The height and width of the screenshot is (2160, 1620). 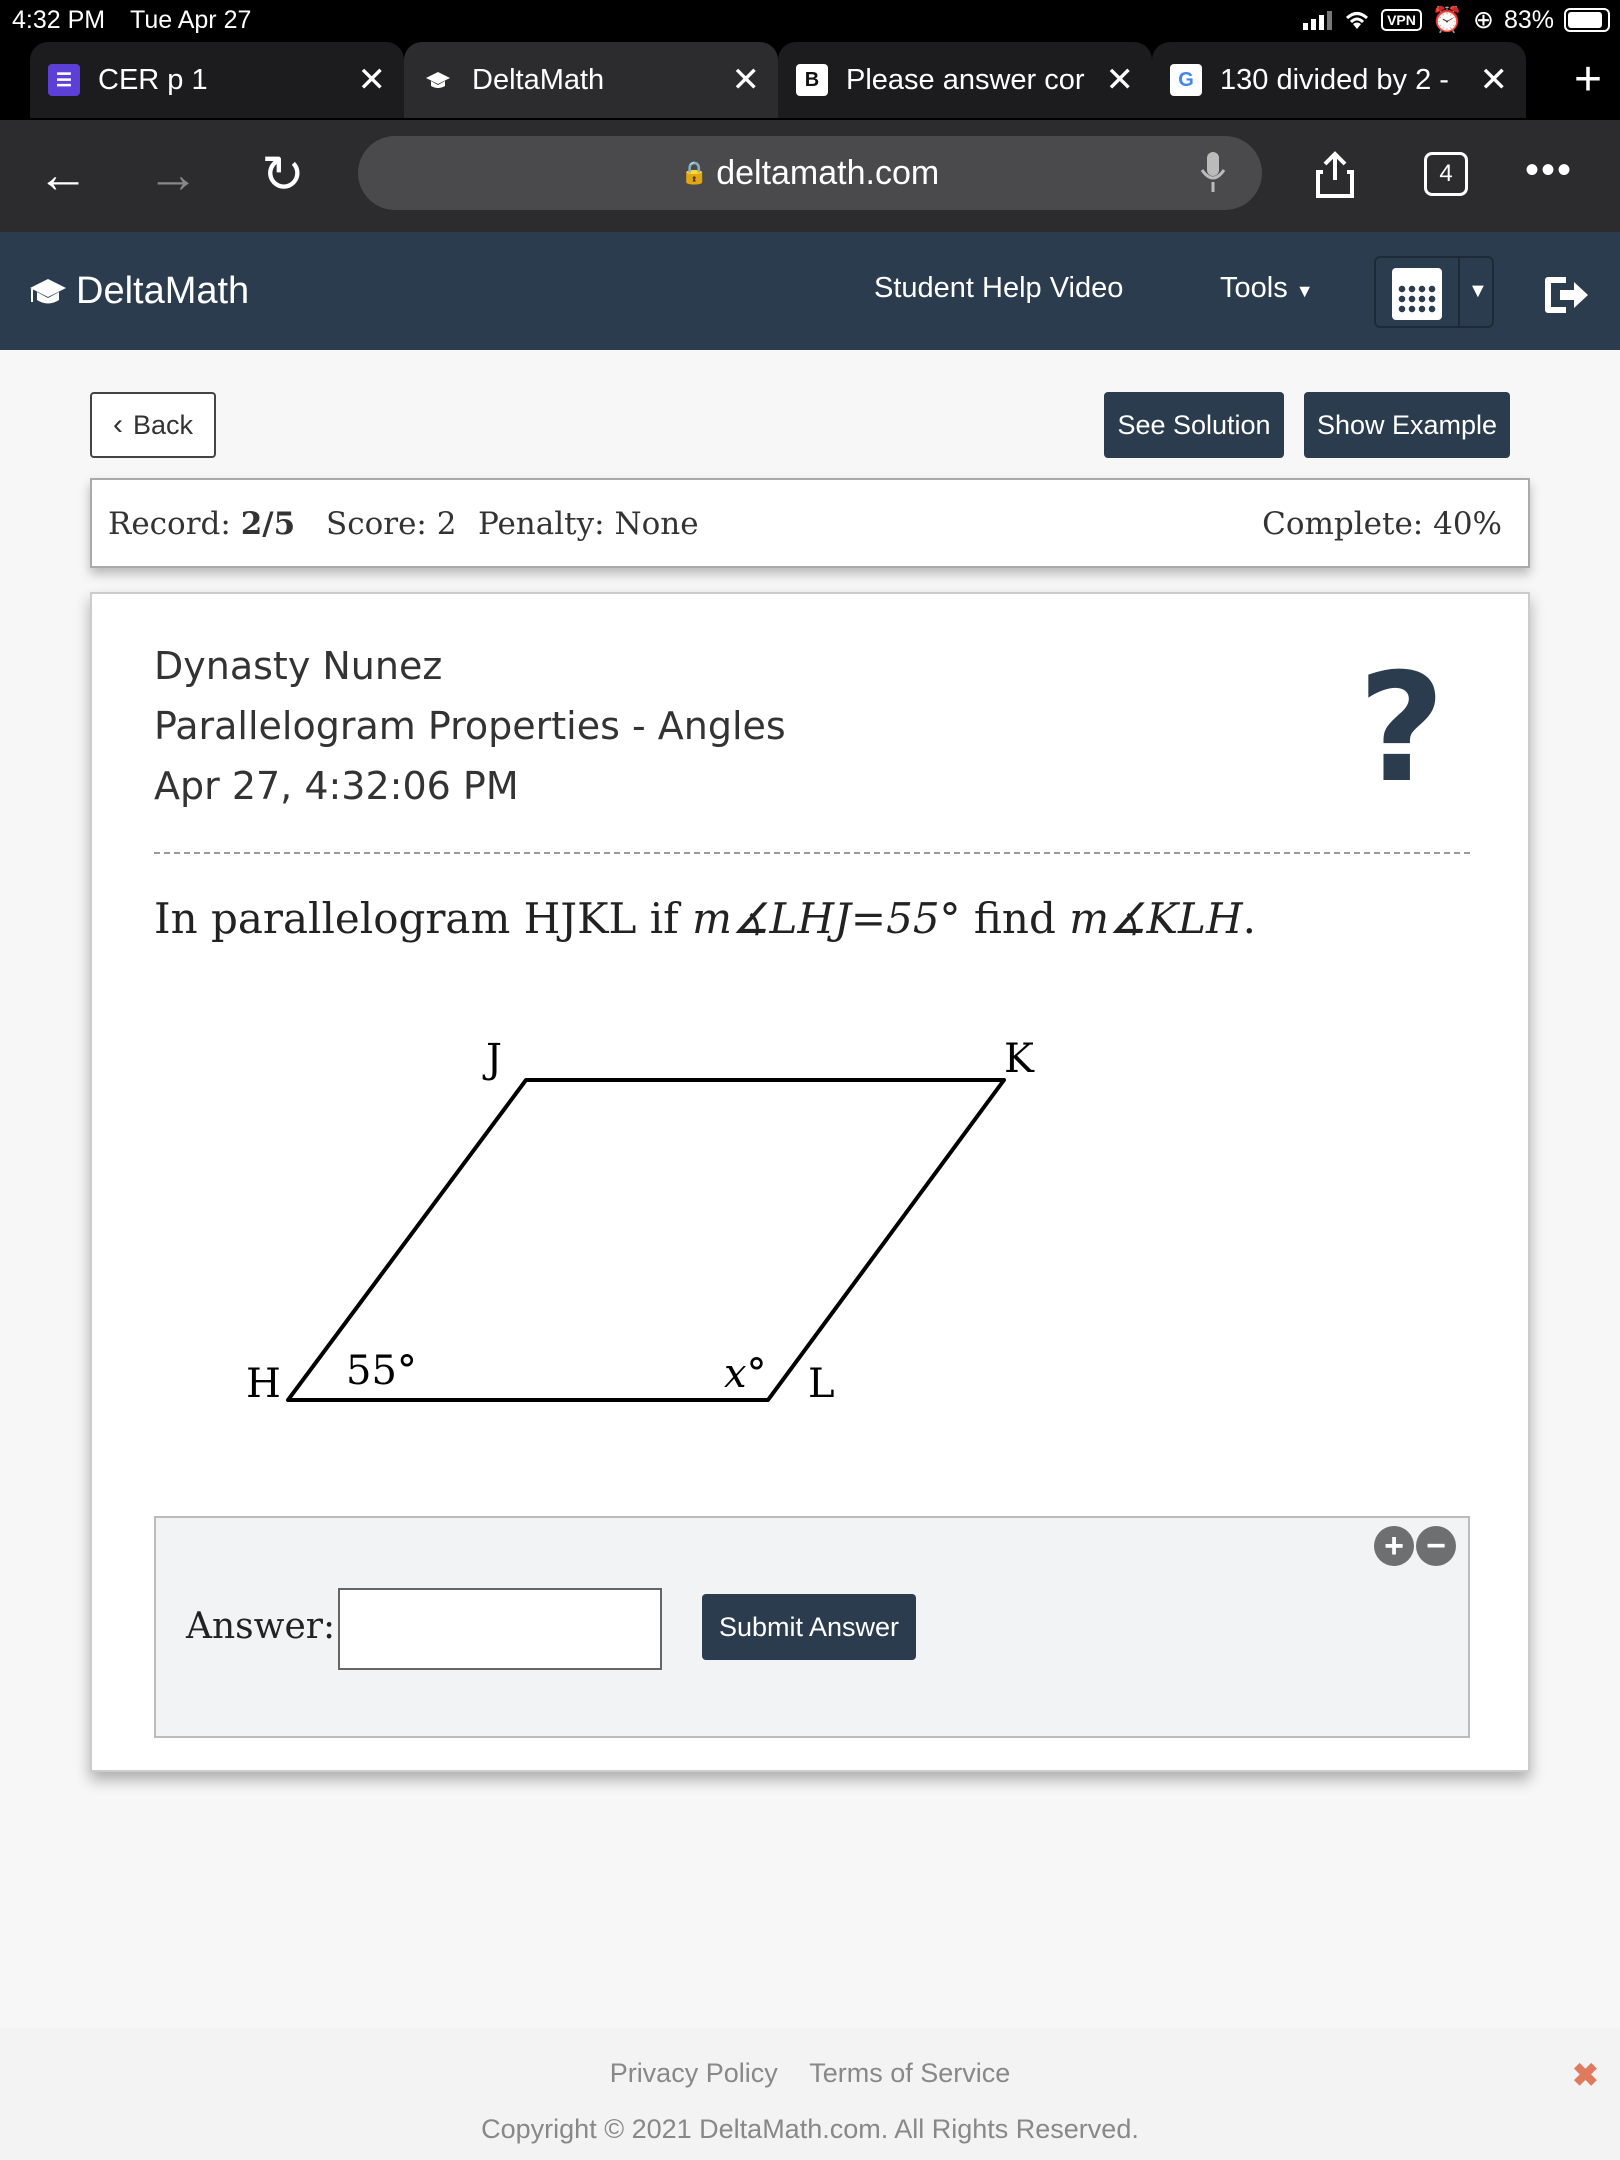 What do you see at coordinates (261, 1626) in the screenshot?
I see `answer-label: Answer:` at bounding box center [261, 1626].